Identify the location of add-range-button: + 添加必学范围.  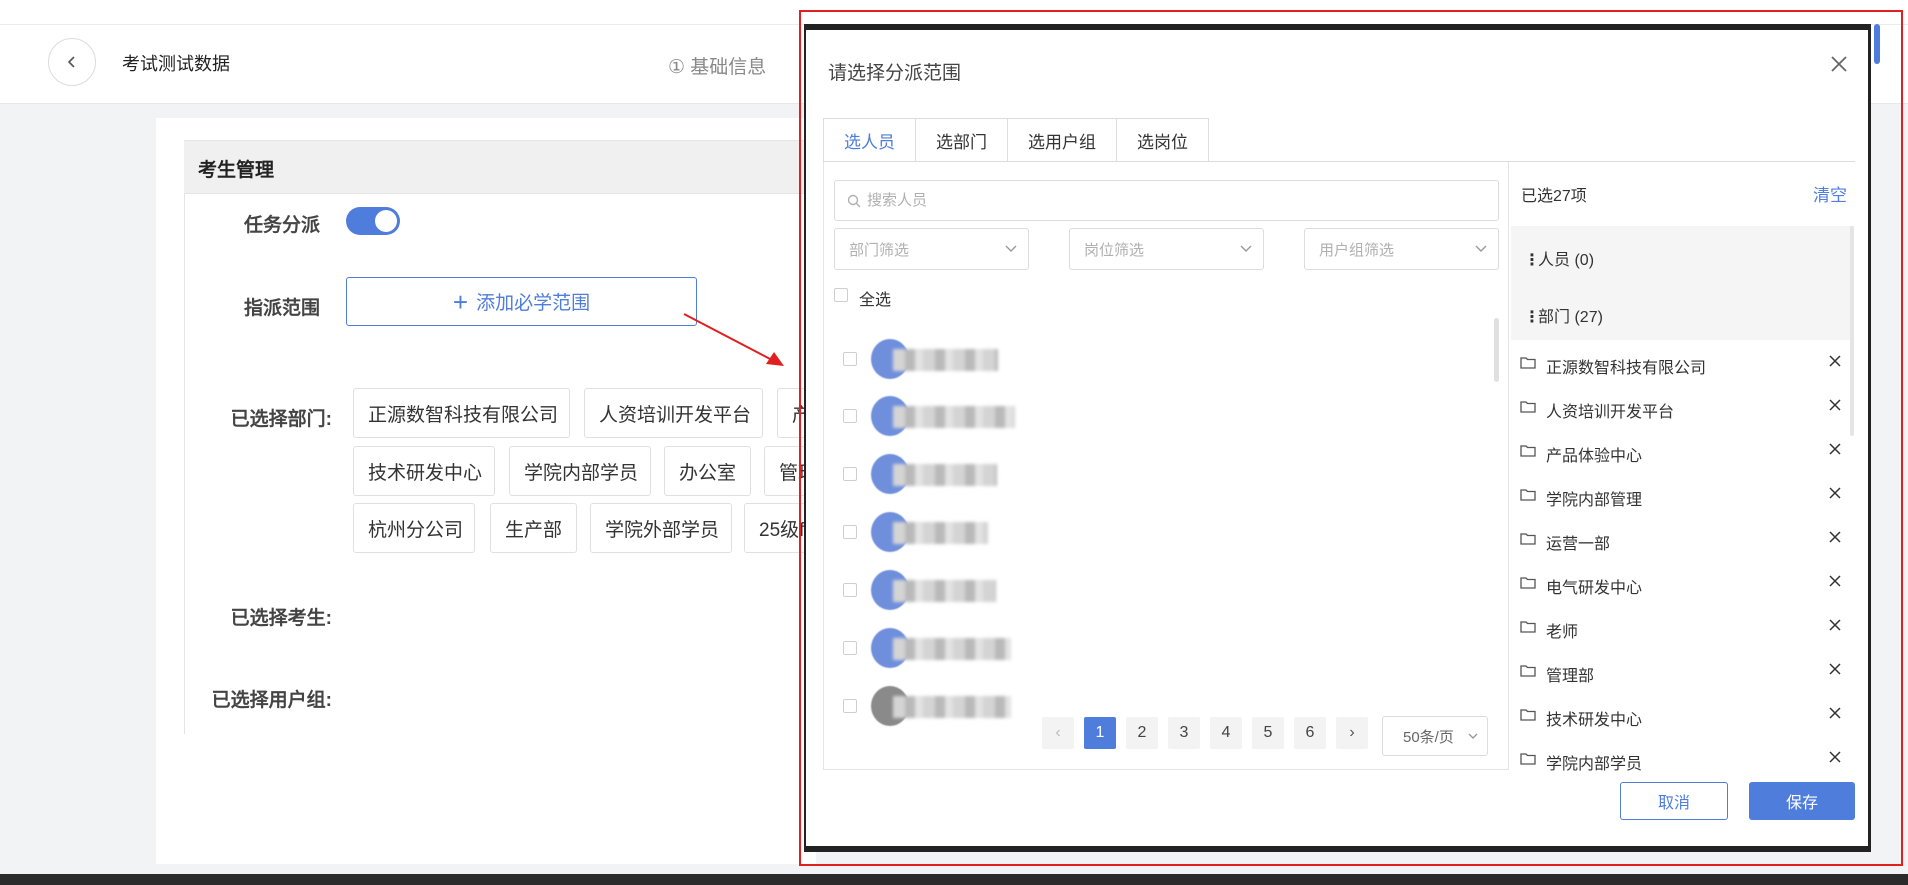
(521, 301).